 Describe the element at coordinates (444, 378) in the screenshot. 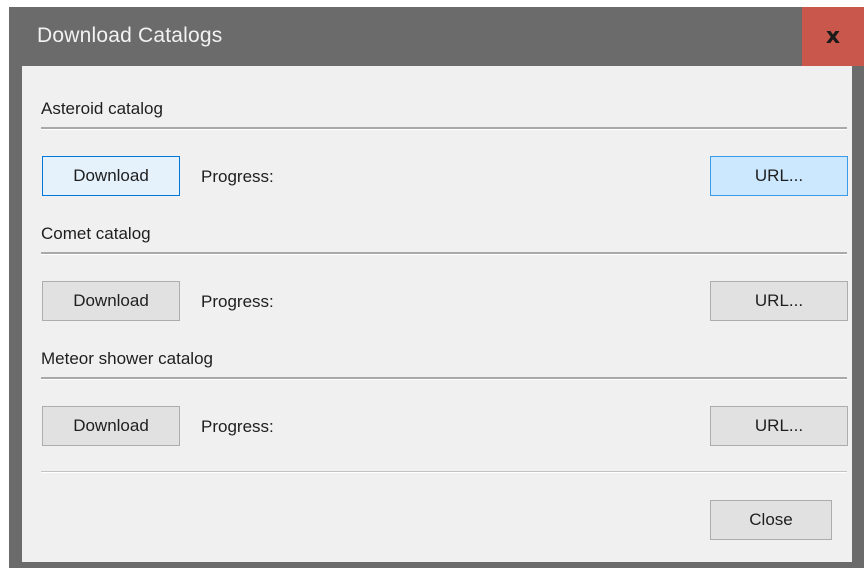

I see `meteor-shower-section-divider` at that location.